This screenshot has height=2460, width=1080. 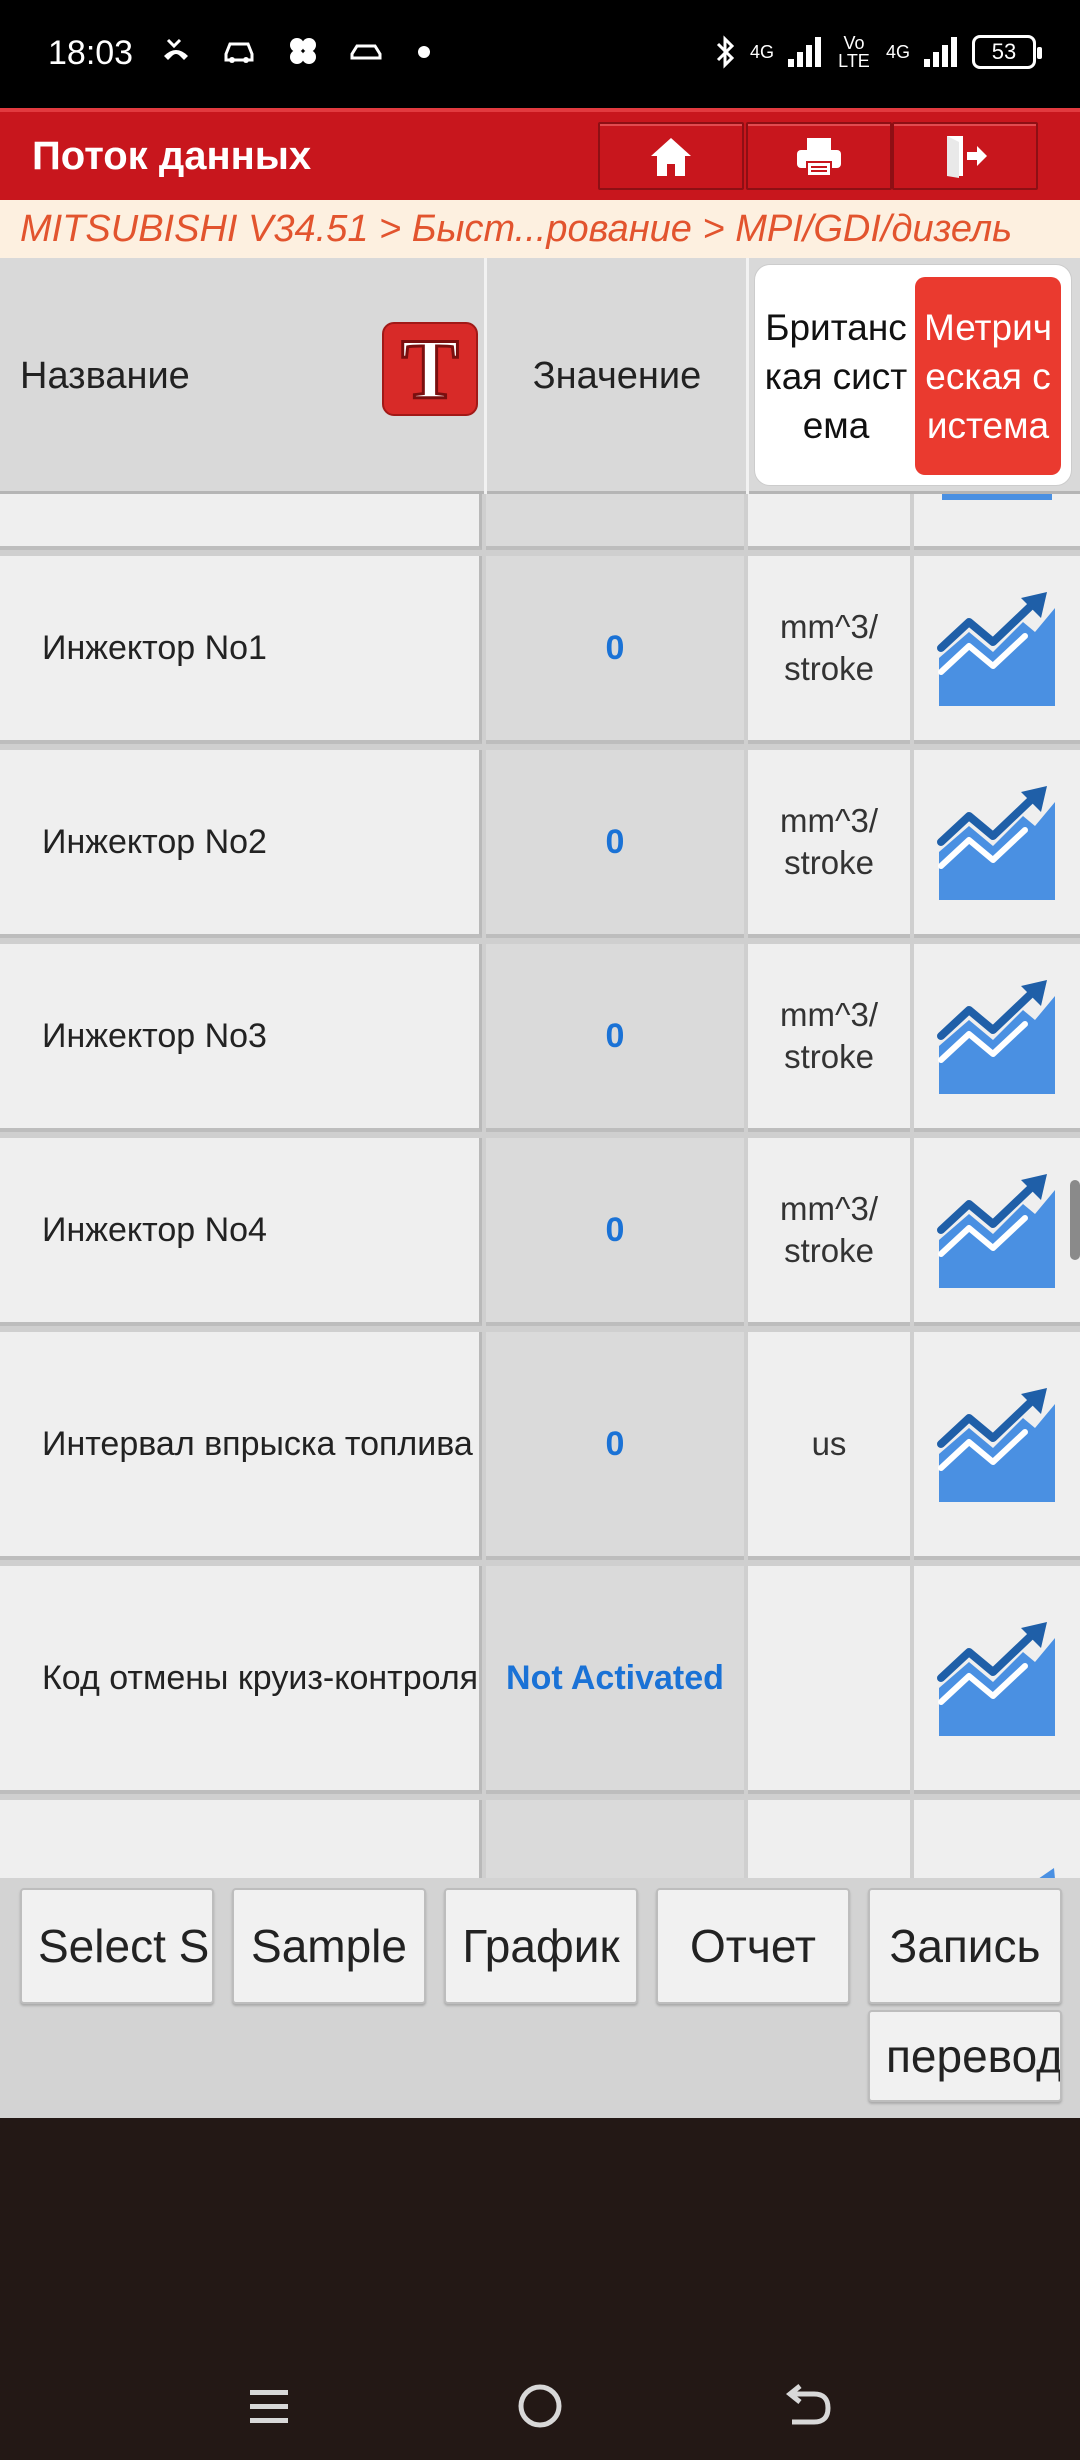 What do you see at coordinates (117, 1946) in the screenshot?
I see `select-button: Select S` at bounding box center [117, 1946].